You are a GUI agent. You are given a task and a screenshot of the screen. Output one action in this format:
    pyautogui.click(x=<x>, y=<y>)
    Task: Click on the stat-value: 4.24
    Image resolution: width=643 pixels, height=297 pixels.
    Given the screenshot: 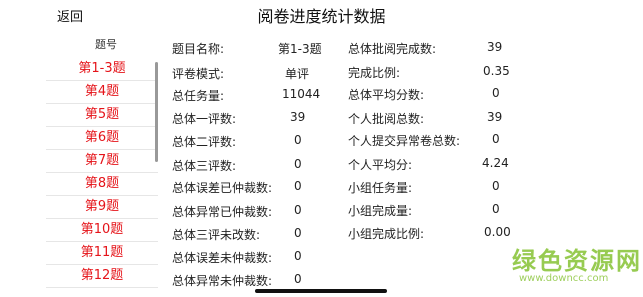 What is the action you would take?
    pyautogui.click(x=495, y=163)
    